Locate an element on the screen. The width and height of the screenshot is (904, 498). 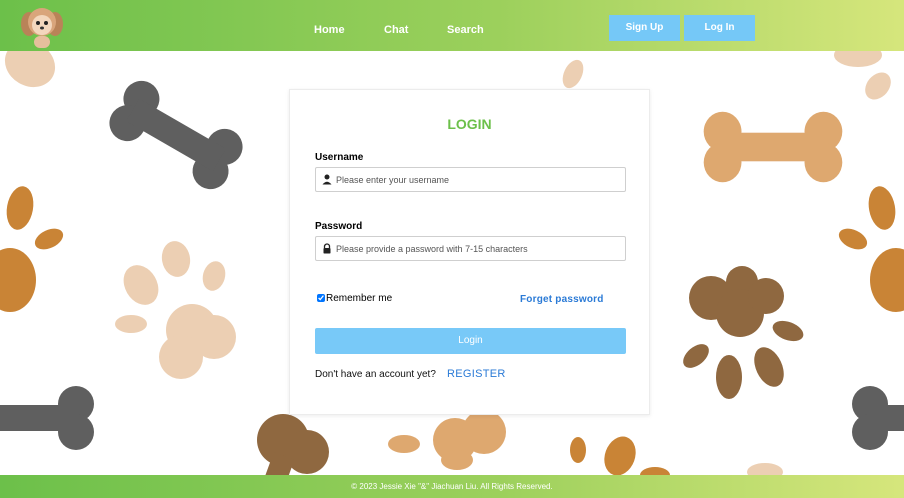
username-input is located at coordinates (479, 179).